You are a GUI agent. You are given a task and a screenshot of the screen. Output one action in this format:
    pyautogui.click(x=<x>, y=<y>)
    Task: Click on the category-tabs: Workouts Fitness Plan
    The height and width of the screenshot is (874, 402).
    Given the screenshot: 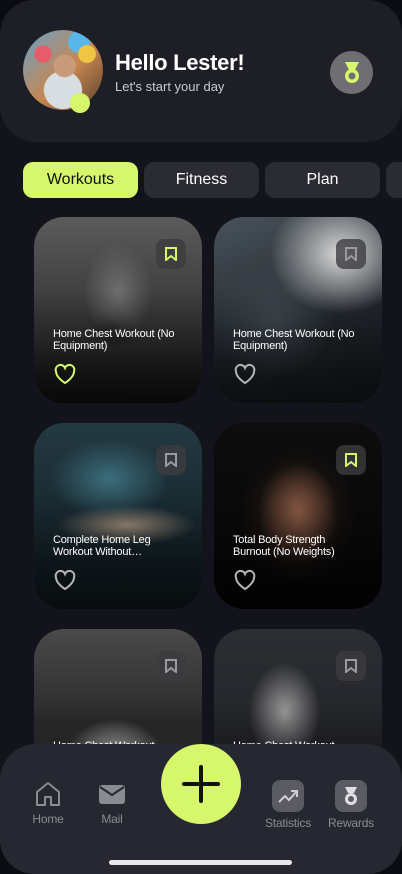 What is the action you would take?
    pyautogui.click(x=212, y=180)
    